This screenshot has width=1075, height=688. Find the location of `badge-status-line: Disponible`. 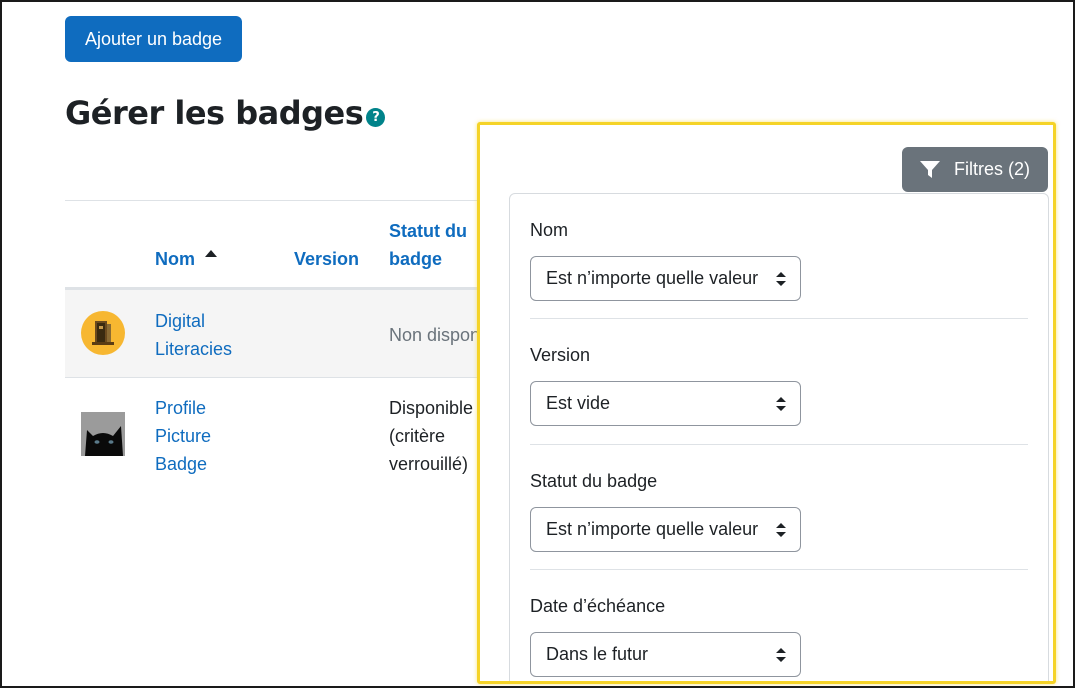

badge-status-line: Disponible is located at coordinates (431, 408).